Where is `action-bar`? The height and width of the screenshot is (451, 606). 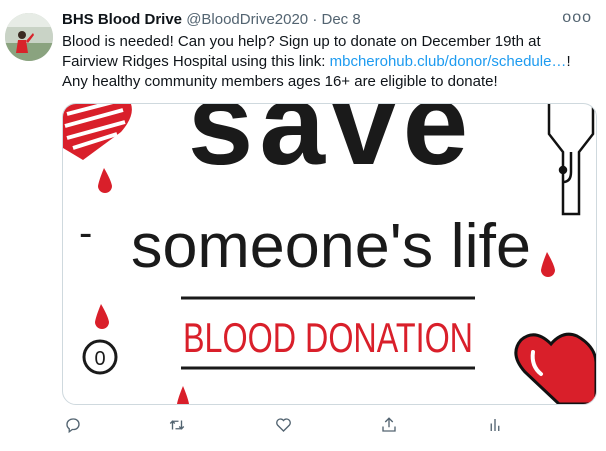 action-bar is located at coordinates (297, 425).